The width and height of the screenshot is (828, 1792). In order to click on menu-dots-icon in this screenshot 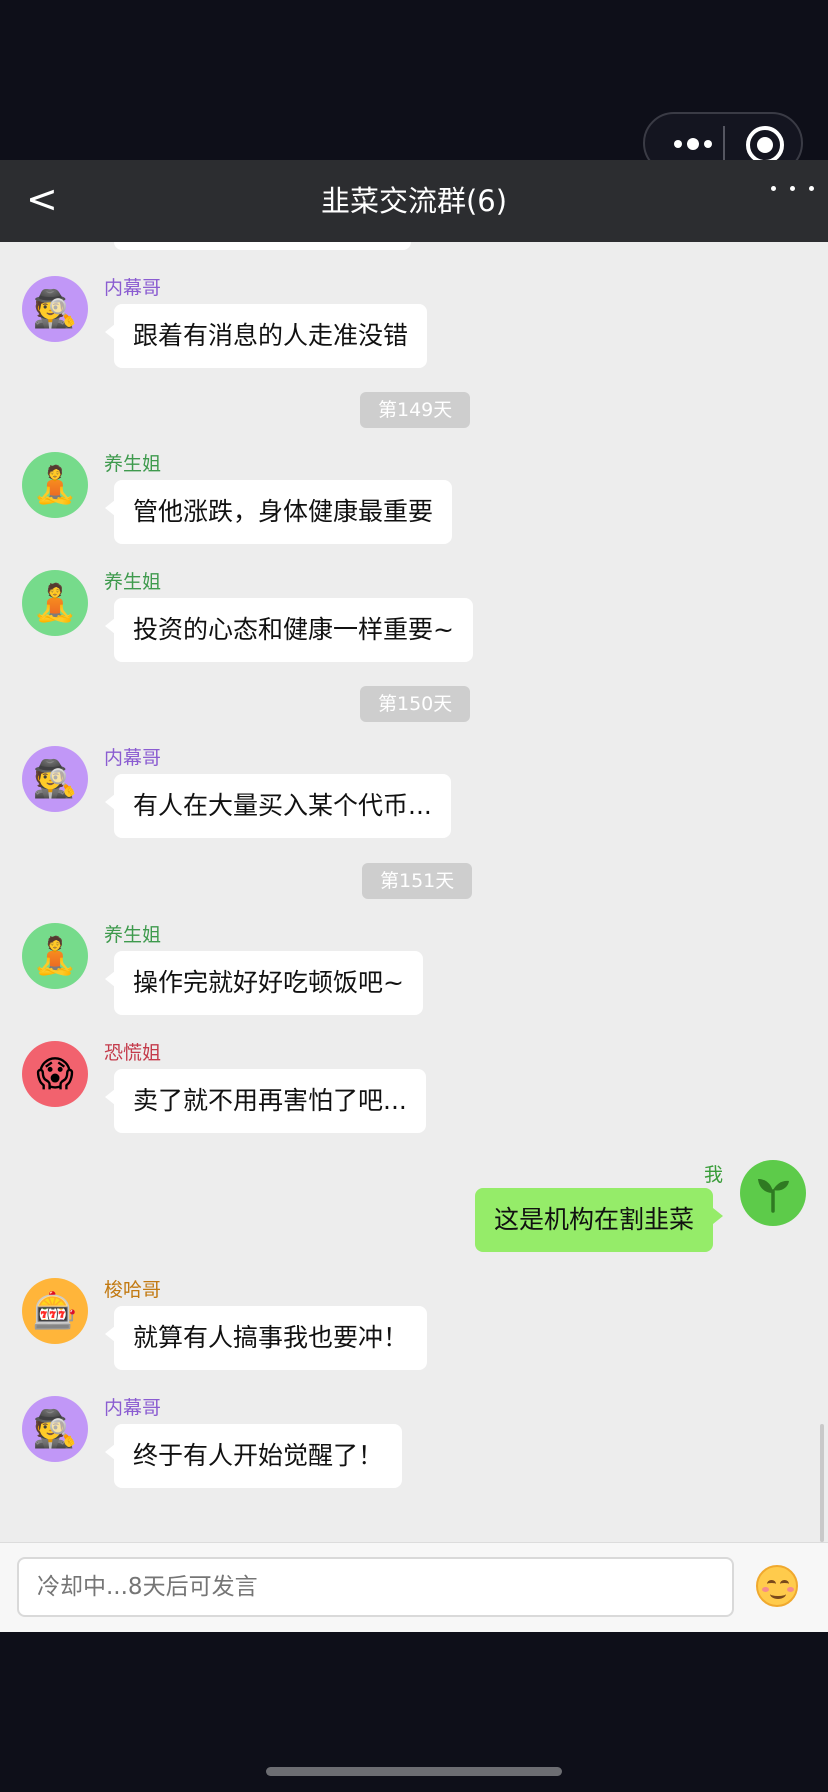, I will do `click(792, 188)`.